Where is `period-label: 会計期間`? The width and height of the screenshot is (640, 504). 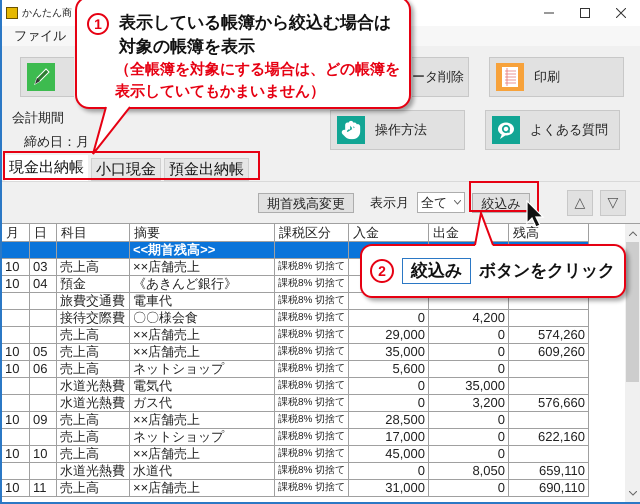 period-label: 会計期間 is located at coordinates (38, 118).